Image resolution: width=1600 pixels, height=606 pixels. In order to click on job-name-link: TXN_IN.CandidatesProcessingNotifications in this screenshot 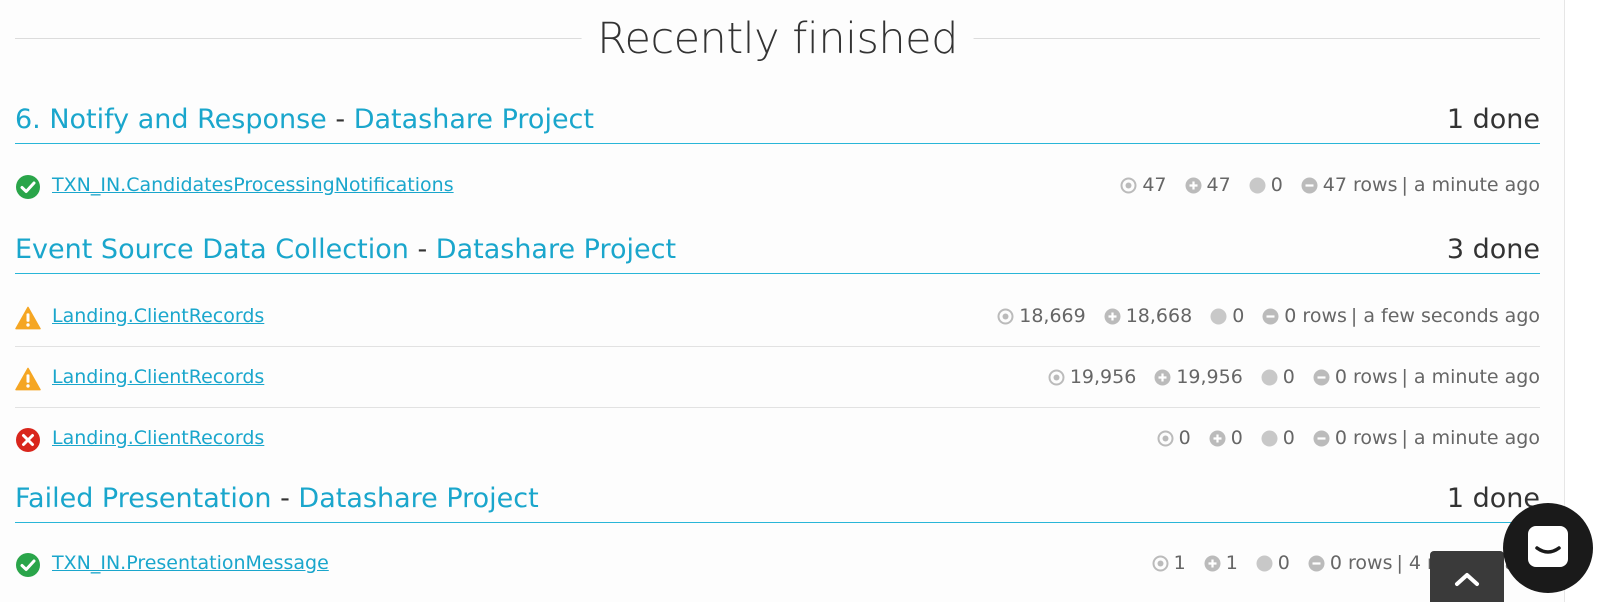, I will do `click(253, 185)`.